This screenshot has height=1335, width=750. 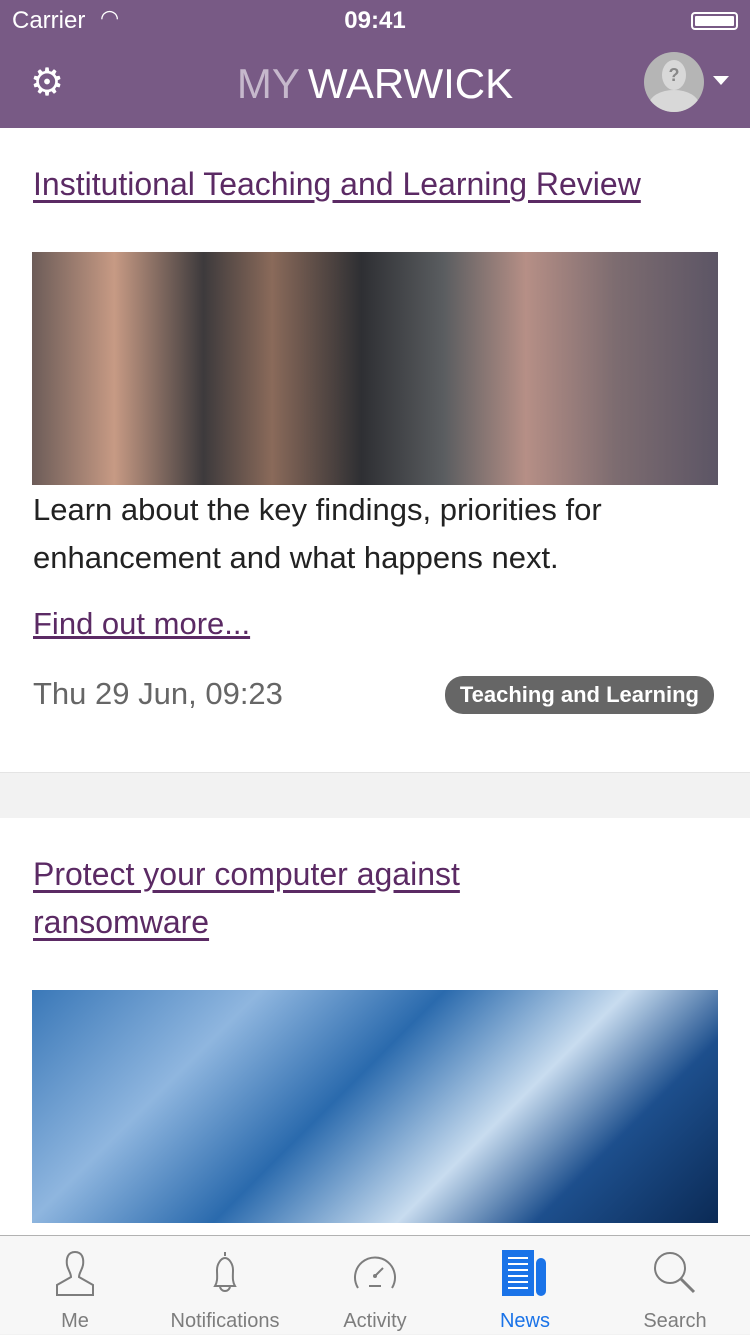 I want to click on tab-label: Activity, so click(x=375, y=1321).